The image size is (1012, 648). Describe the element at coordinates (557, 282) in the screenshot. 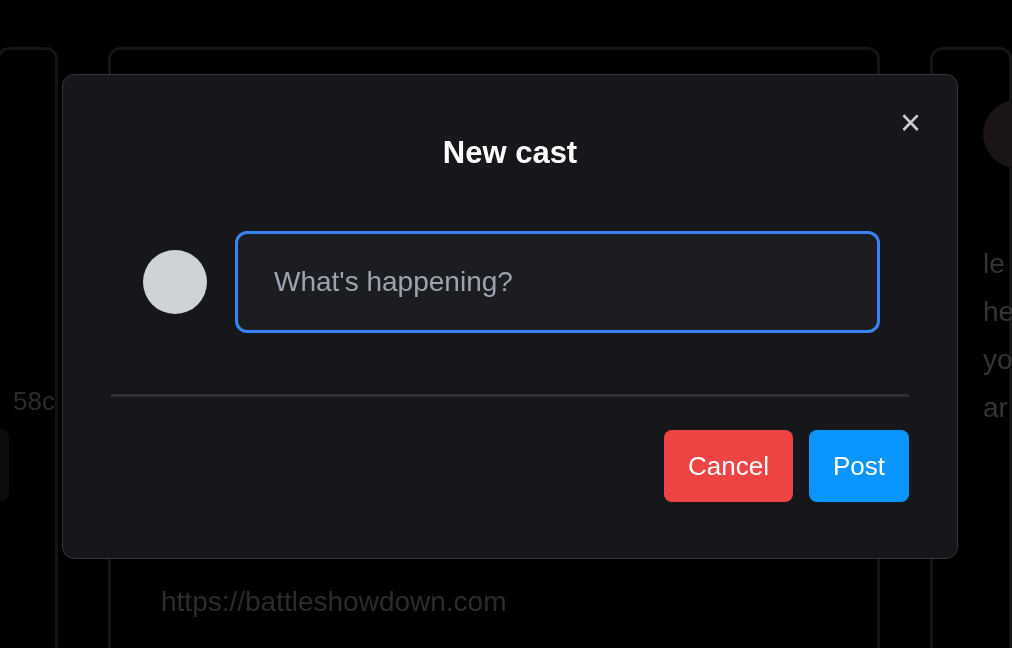

I see `input-field: What's happening?` at that location.